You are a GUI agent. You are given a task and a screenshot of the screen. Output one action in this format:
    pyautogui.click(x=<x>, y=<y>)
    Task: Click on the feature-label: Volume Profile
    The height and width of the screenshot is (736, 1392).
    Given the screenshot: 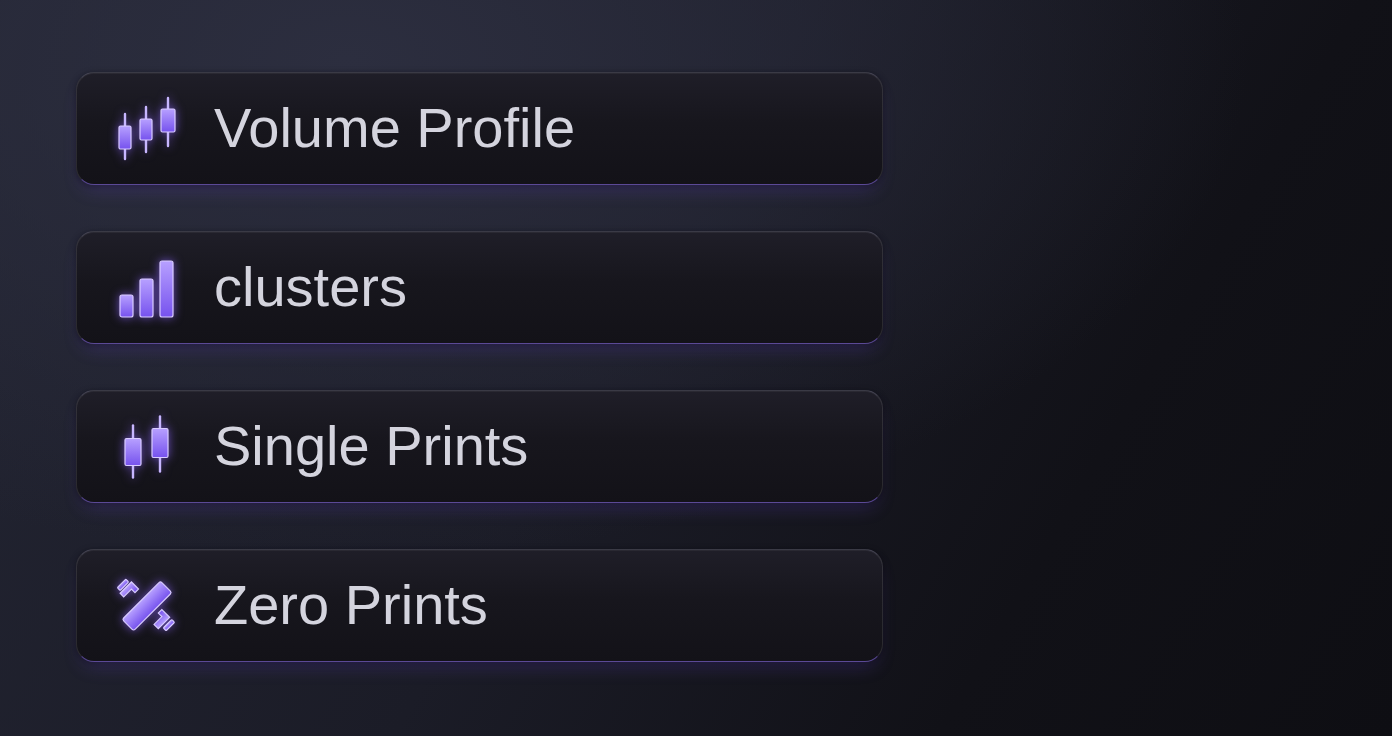 What is the action you would take?
    pyautogui.click(x=395, y=128)
    